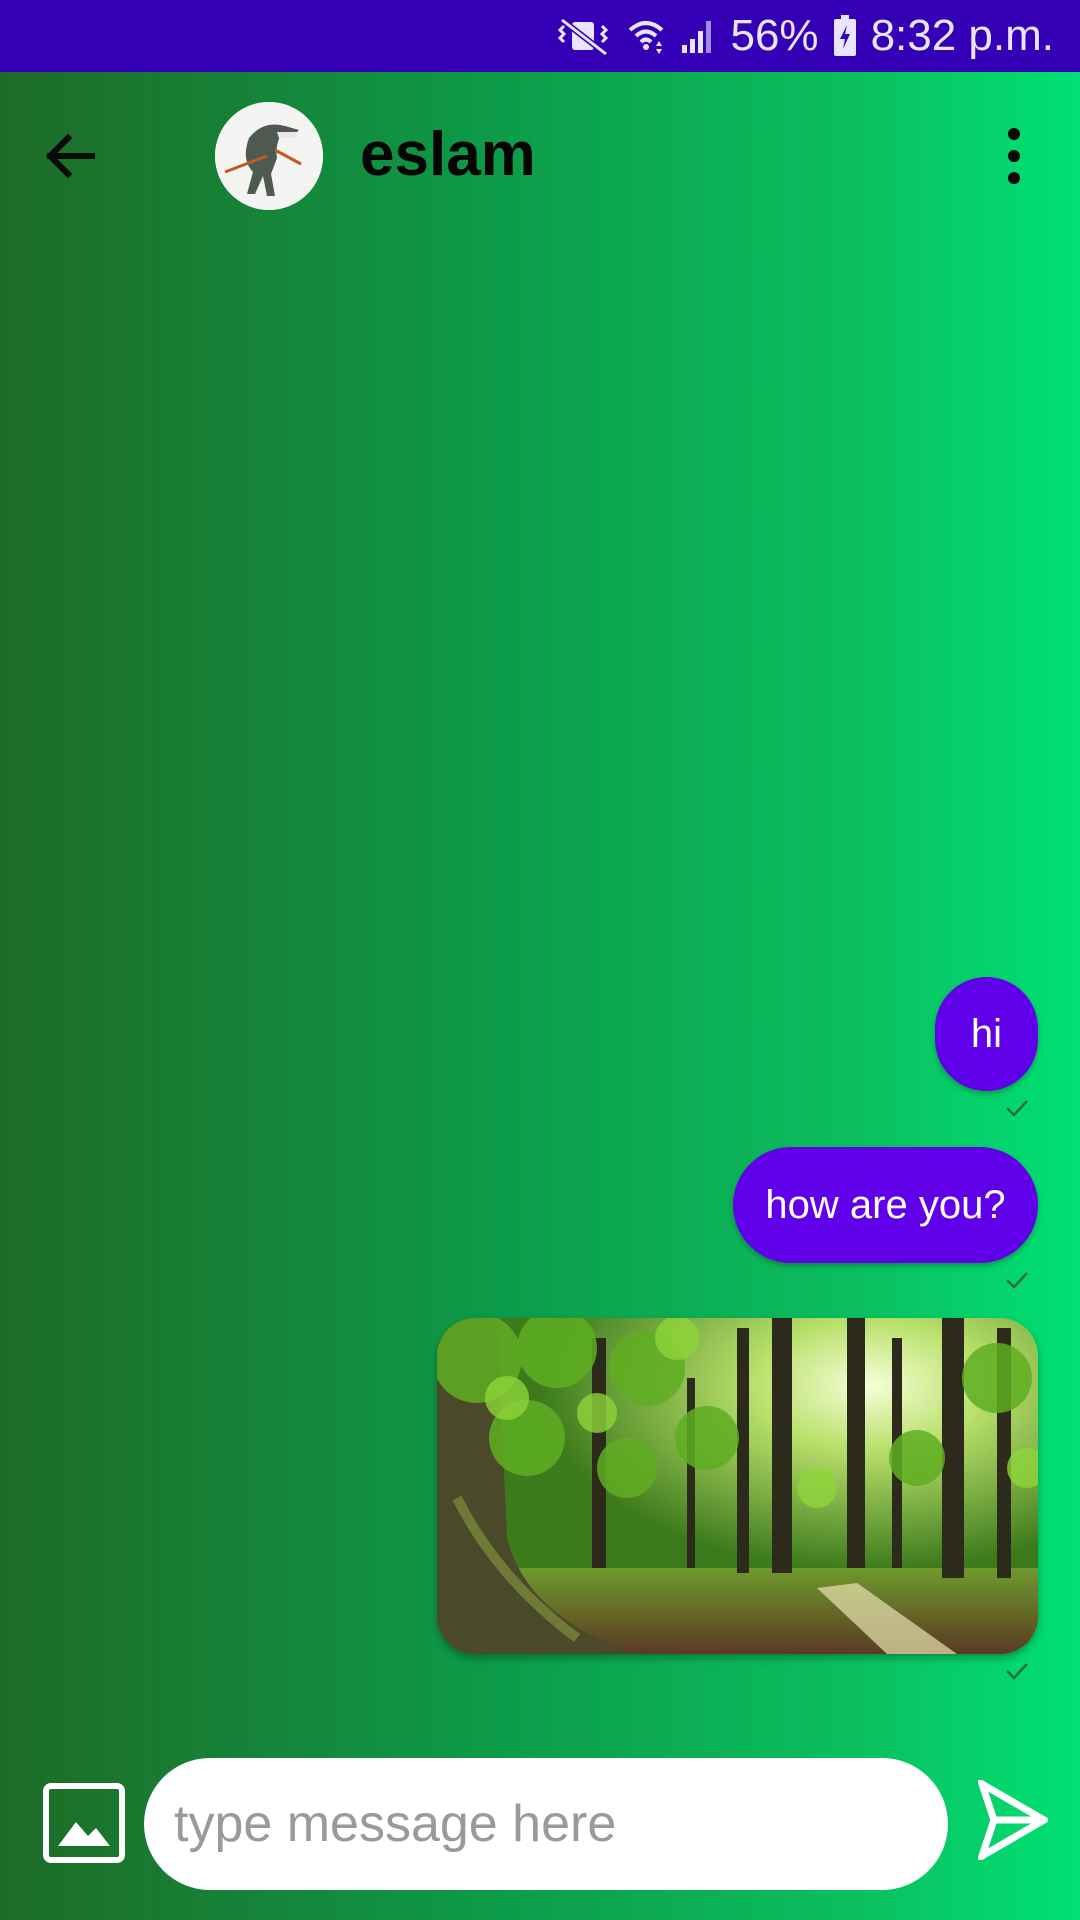 The image size is (1080, 1920). Describe the element at coordinates (84, 1823) in the screenshot. I see `image-attach-icon` at that location.